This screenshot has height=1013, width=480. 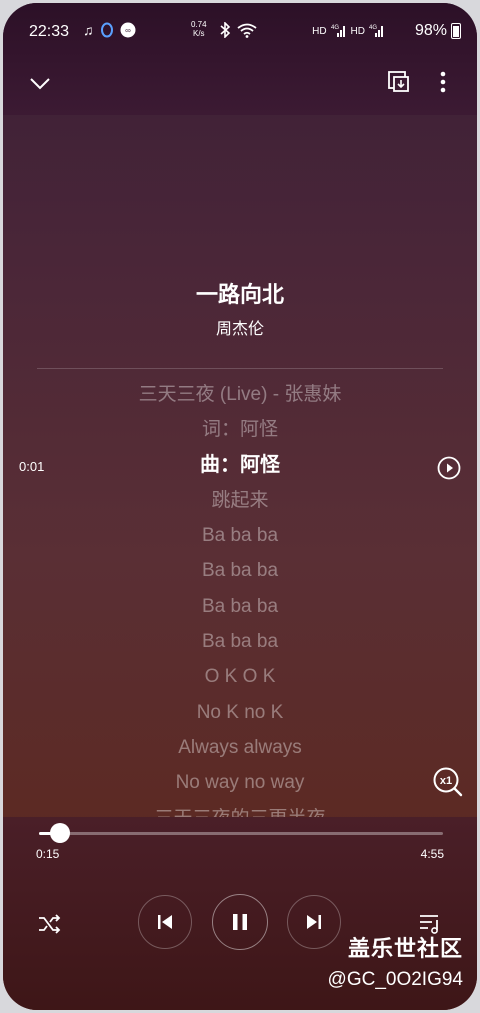 What do you see at coordinates (240, 747) in the screenshot?
I see `lyric-line: Always always` at bounding box center [240, 747].